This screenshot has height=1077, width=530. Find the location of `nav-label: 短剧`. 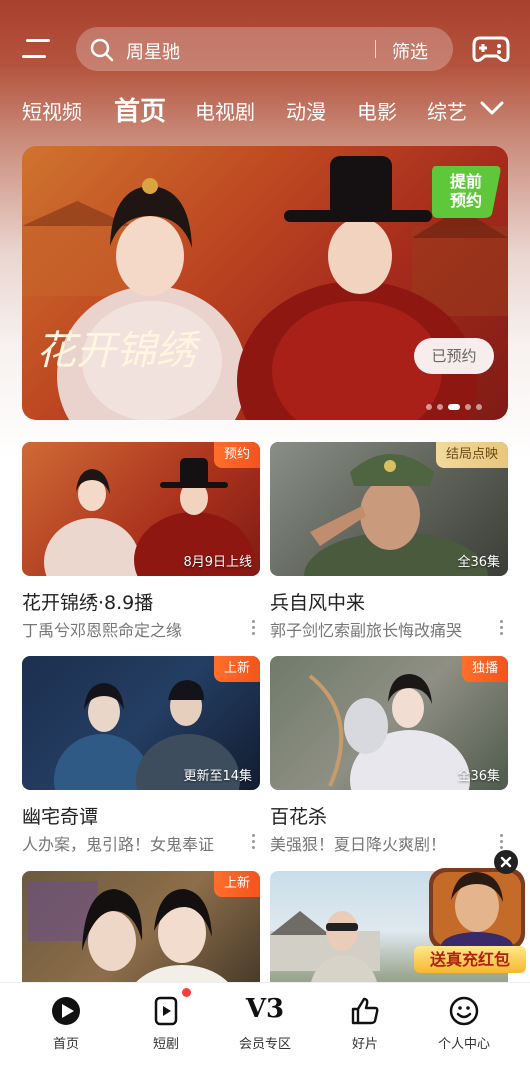

nav-label: 短剧 is located at coordinates (165, 1044).